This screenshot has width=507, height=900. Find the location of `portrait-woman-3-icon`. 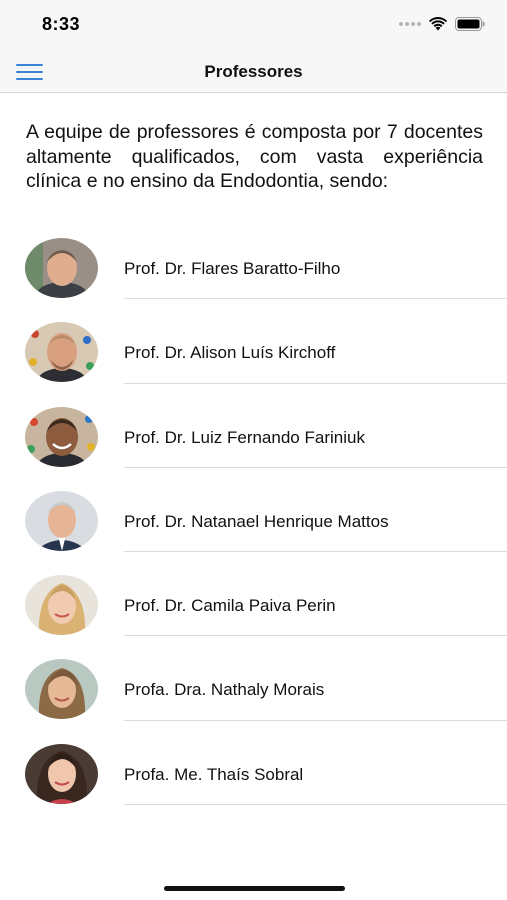

portrait-woman-3-icon is located at coordinates (61, 773).